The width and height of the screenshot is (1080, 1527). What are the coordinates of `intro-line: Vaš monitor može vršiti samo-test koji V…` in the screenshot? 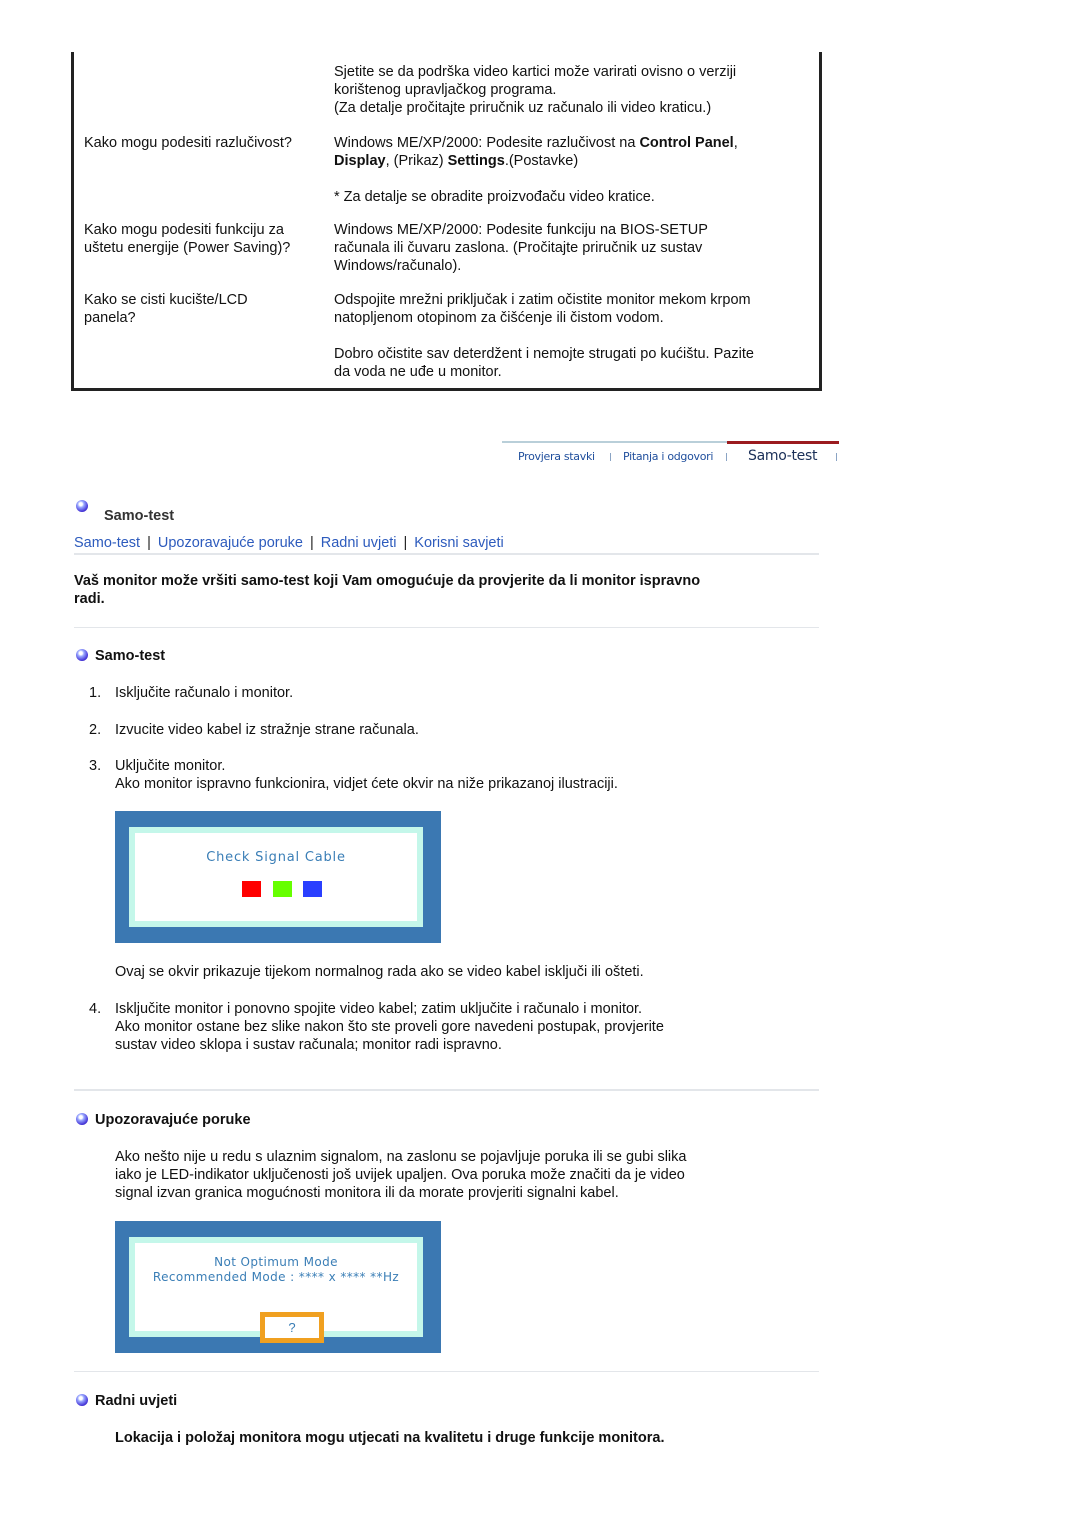 It's located at (387, 581).